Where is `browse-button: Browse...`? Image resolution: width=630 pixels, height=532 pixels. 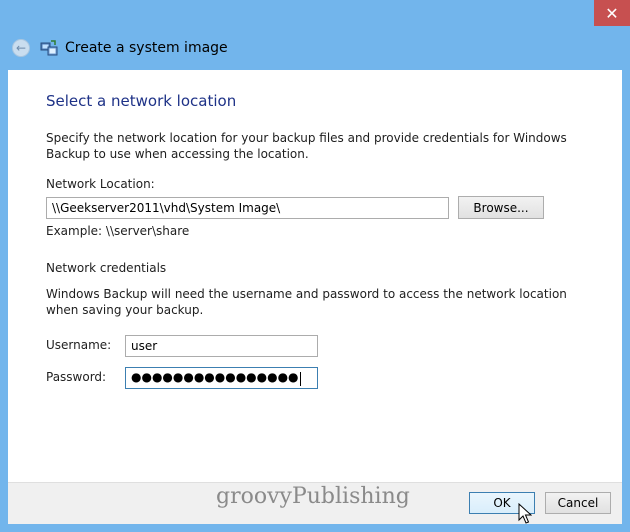 browse-button: Browse... is located at coordinates (501, 207).